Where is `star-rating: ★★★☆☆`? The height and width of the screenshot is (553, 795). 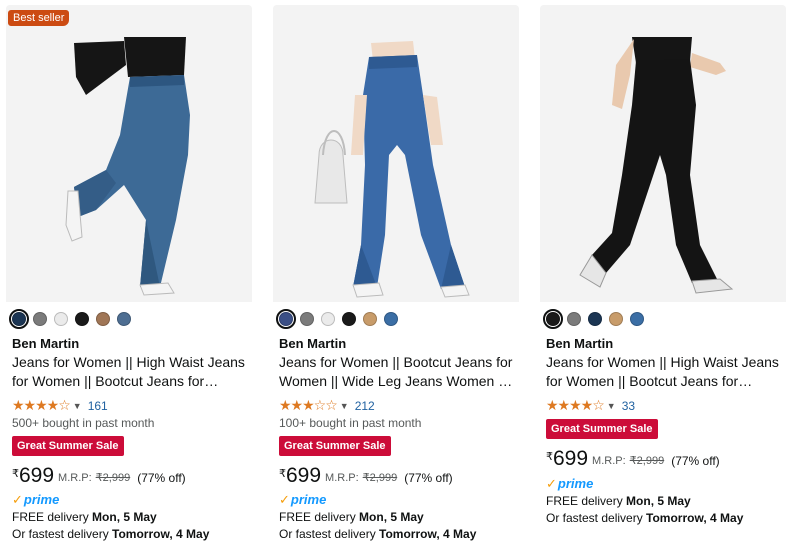
star-rating: ★★★☆☆ is located at coordinates (308, 405).